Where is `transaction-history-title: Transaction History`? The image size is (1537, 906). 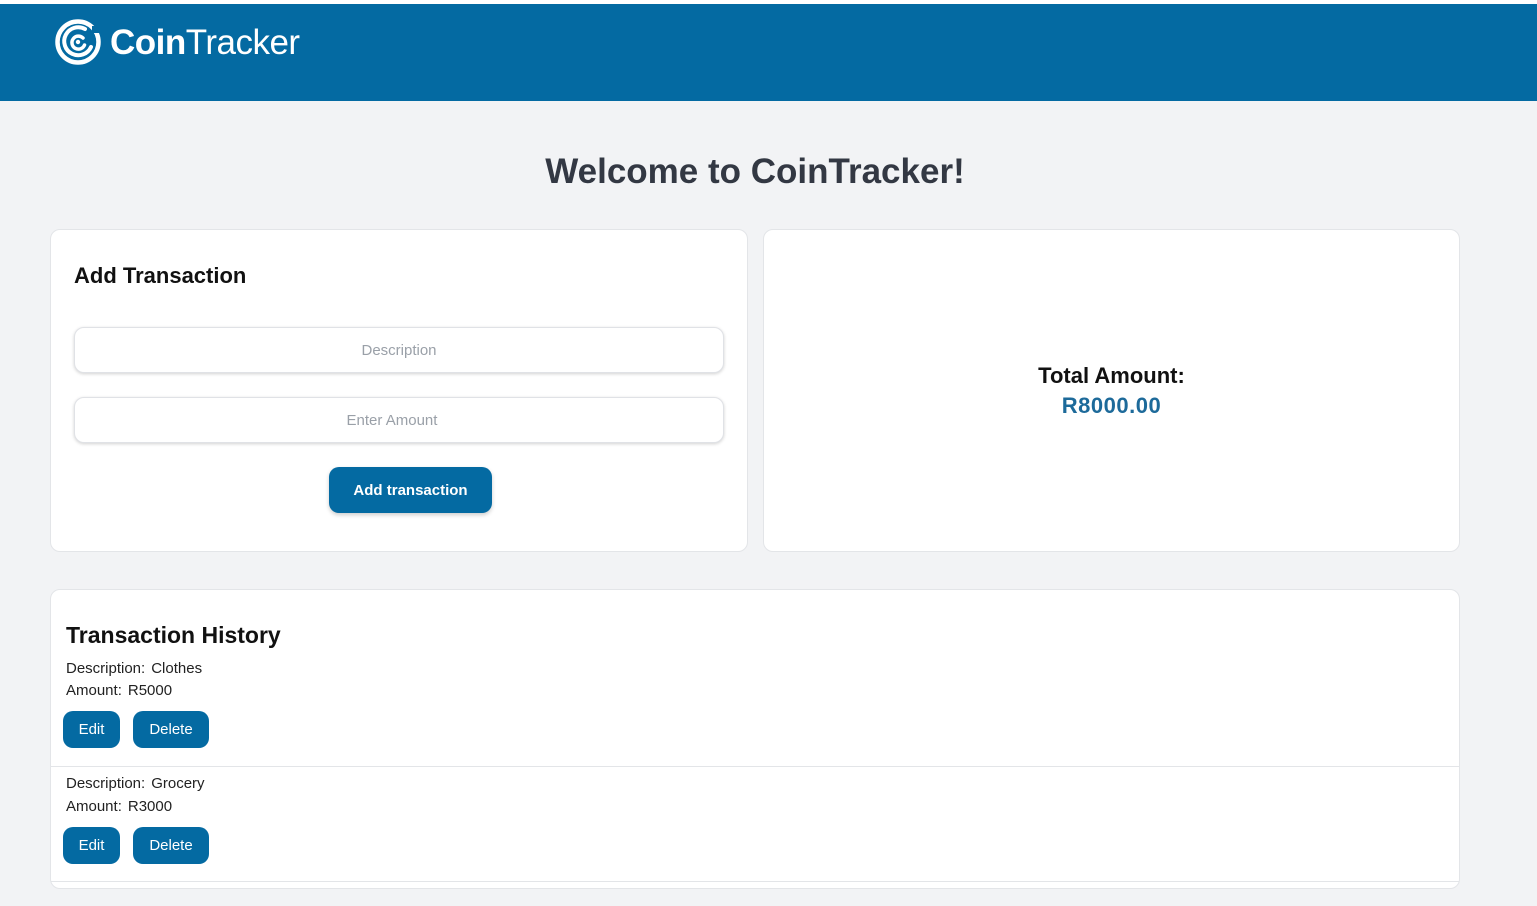 transaction-history-title: Transaction History is located at coordinates (173, 635).